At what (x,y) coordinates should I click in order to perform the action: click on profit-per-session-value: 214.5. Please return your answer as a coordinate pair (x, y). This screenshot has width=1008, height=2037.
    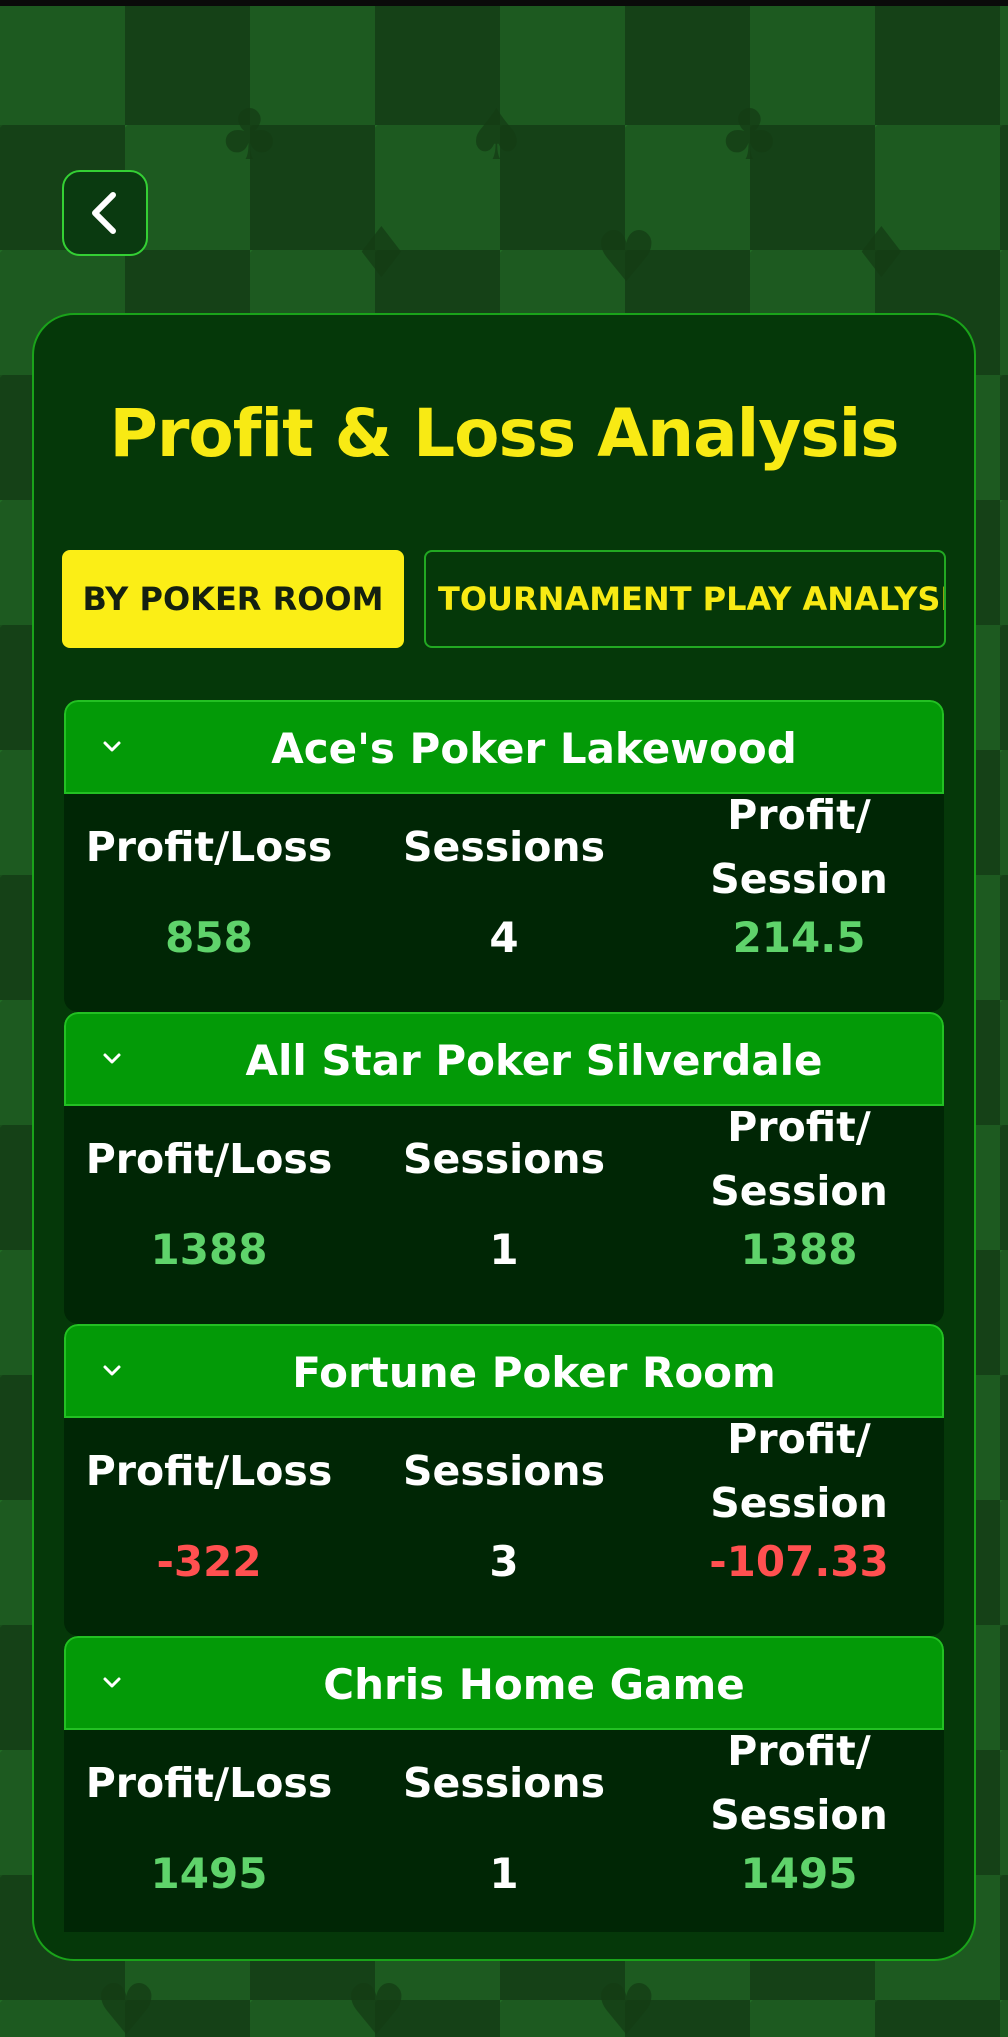
    Looking at the image, I should click on (799, 937).